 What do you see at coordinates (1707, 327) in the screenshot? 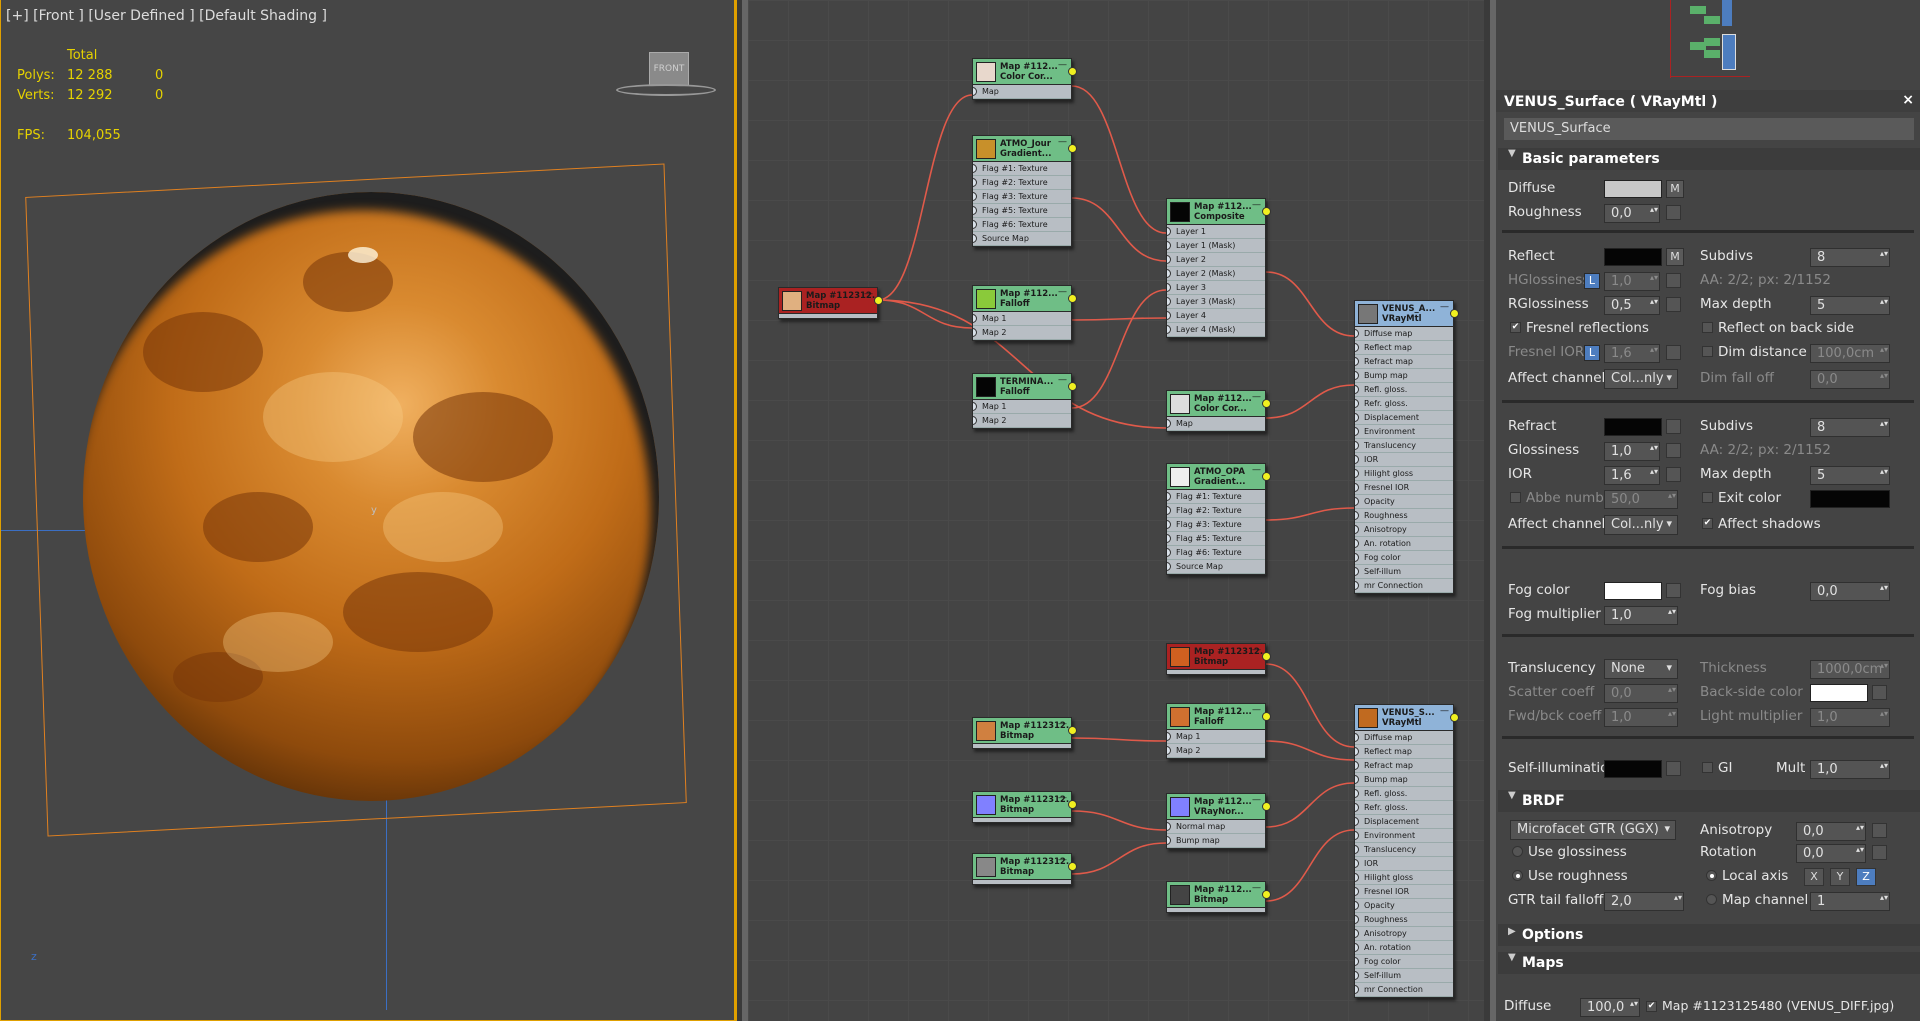
I see `reflect-back-side-checkbox` at bounding box center [1707, 327].